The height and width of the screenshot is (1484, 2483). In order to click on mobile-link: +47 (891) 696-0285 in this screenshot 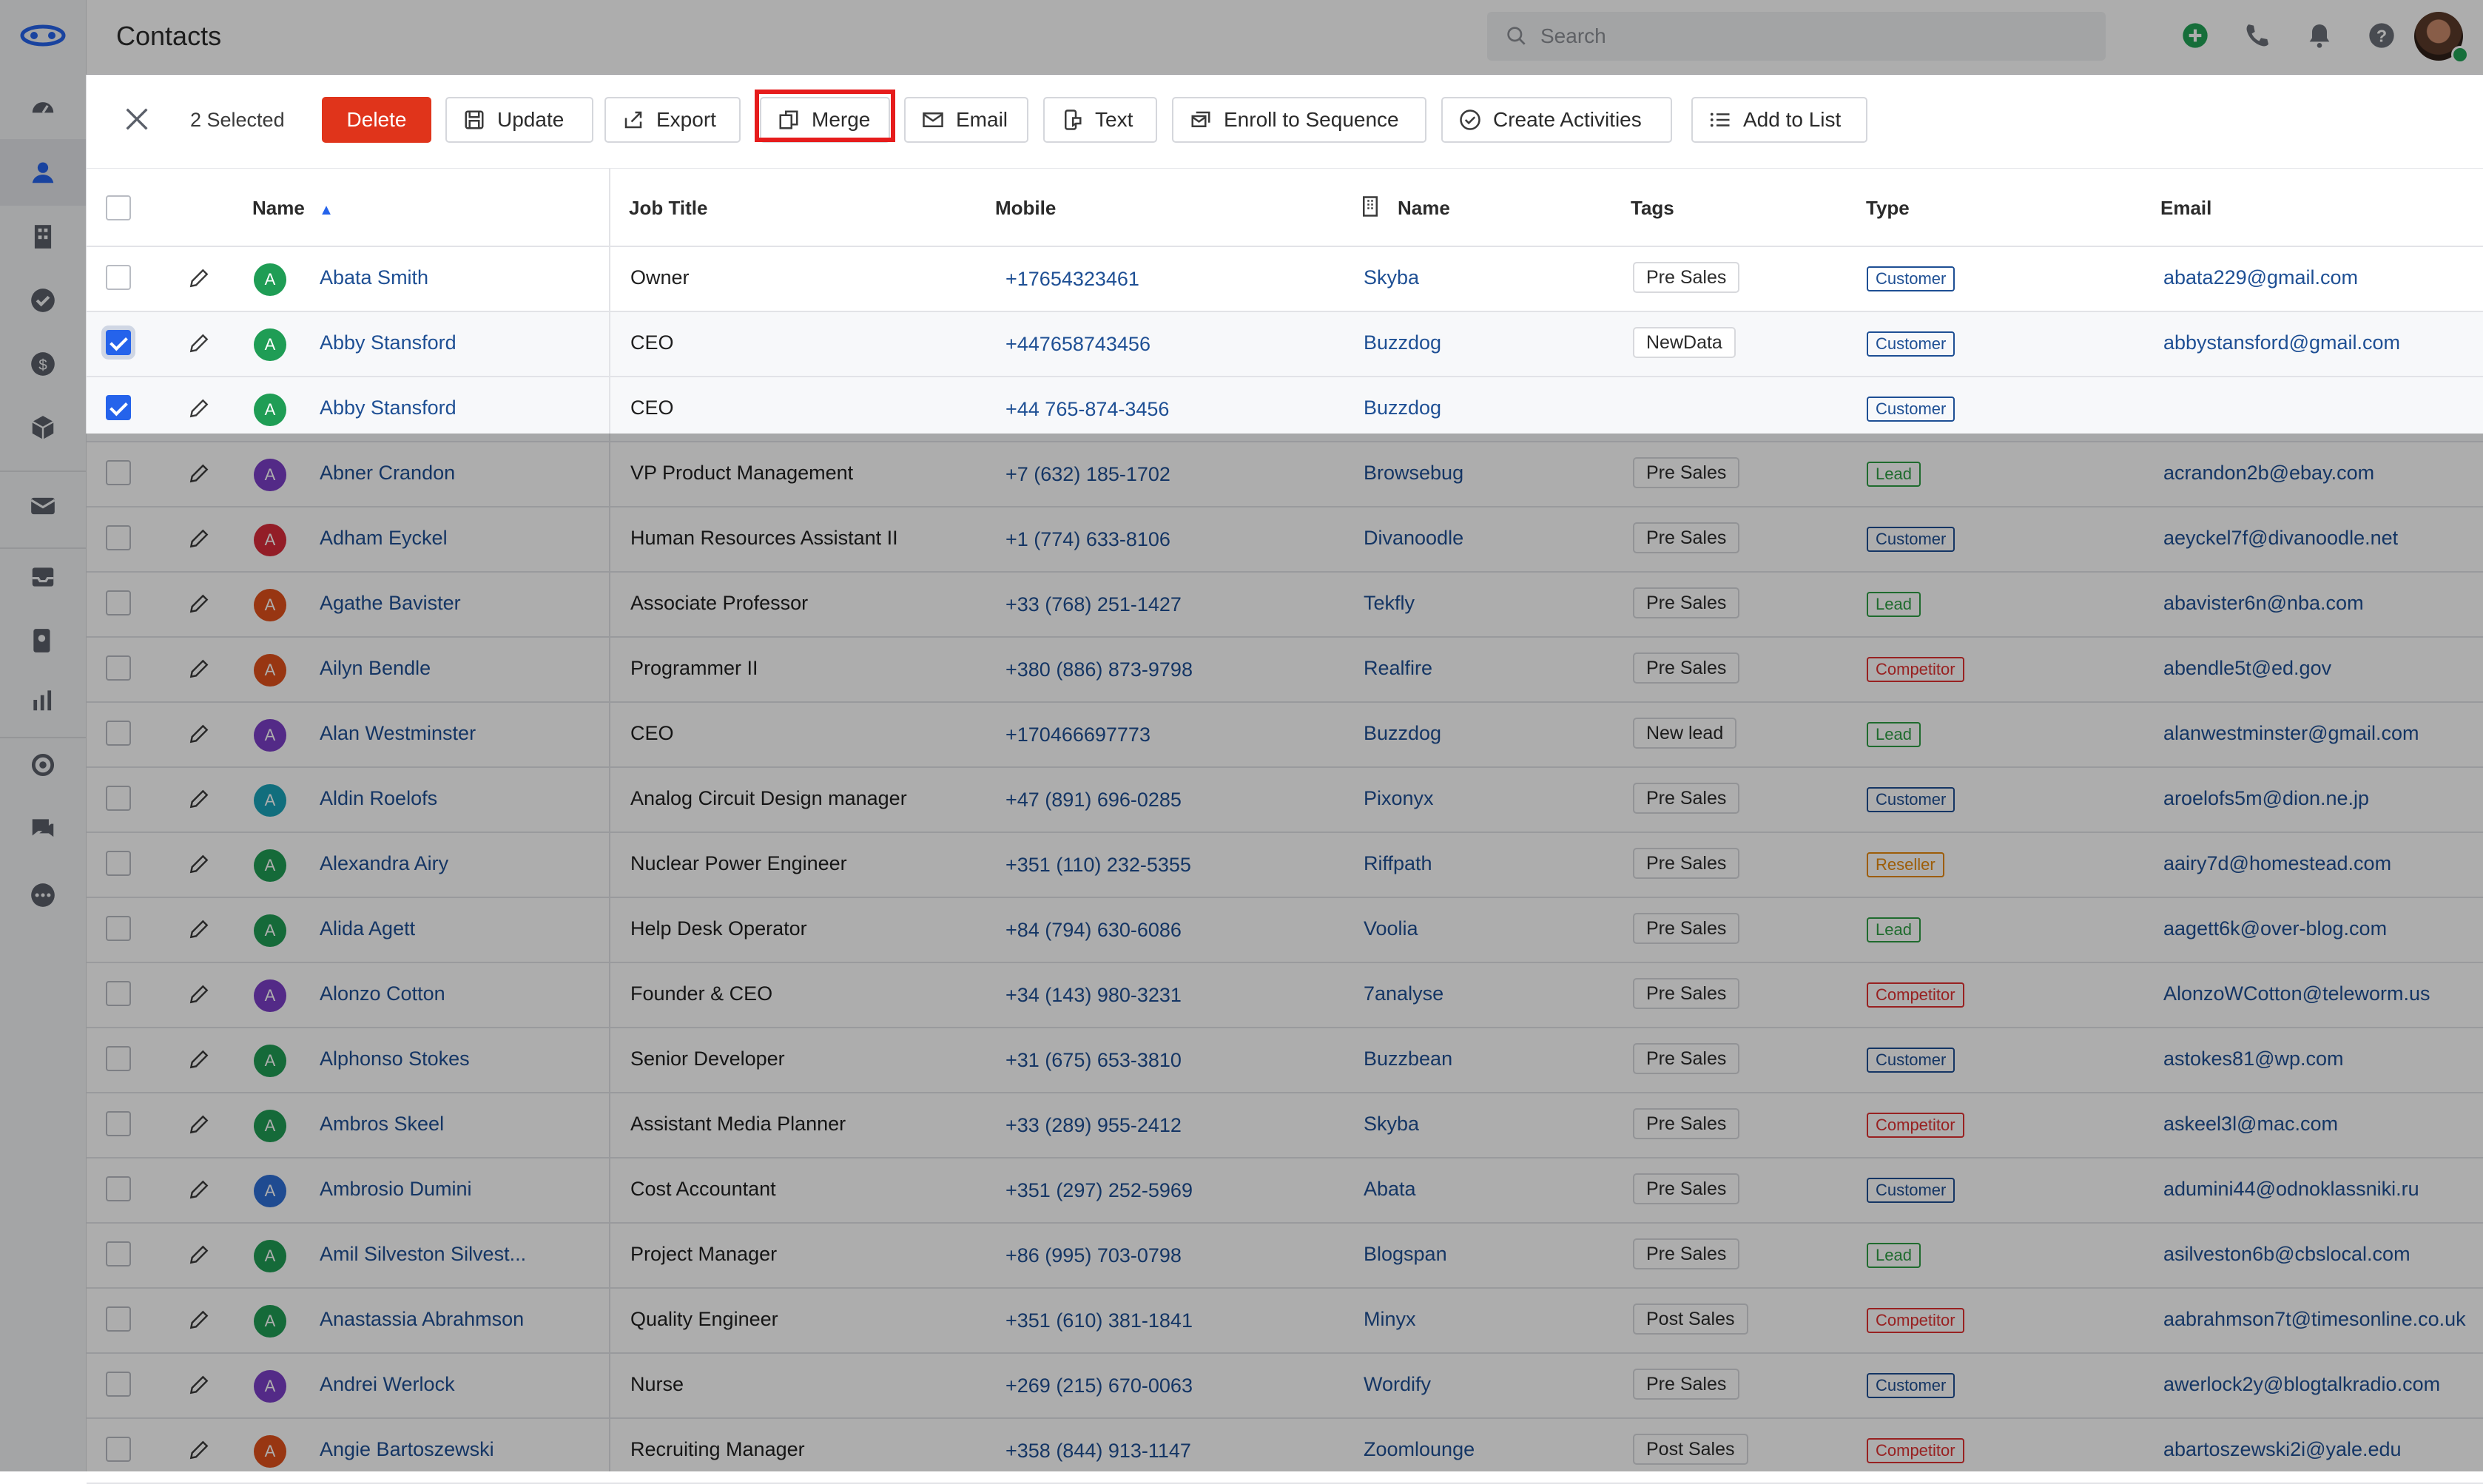, I will do `click(1093, 800)`.